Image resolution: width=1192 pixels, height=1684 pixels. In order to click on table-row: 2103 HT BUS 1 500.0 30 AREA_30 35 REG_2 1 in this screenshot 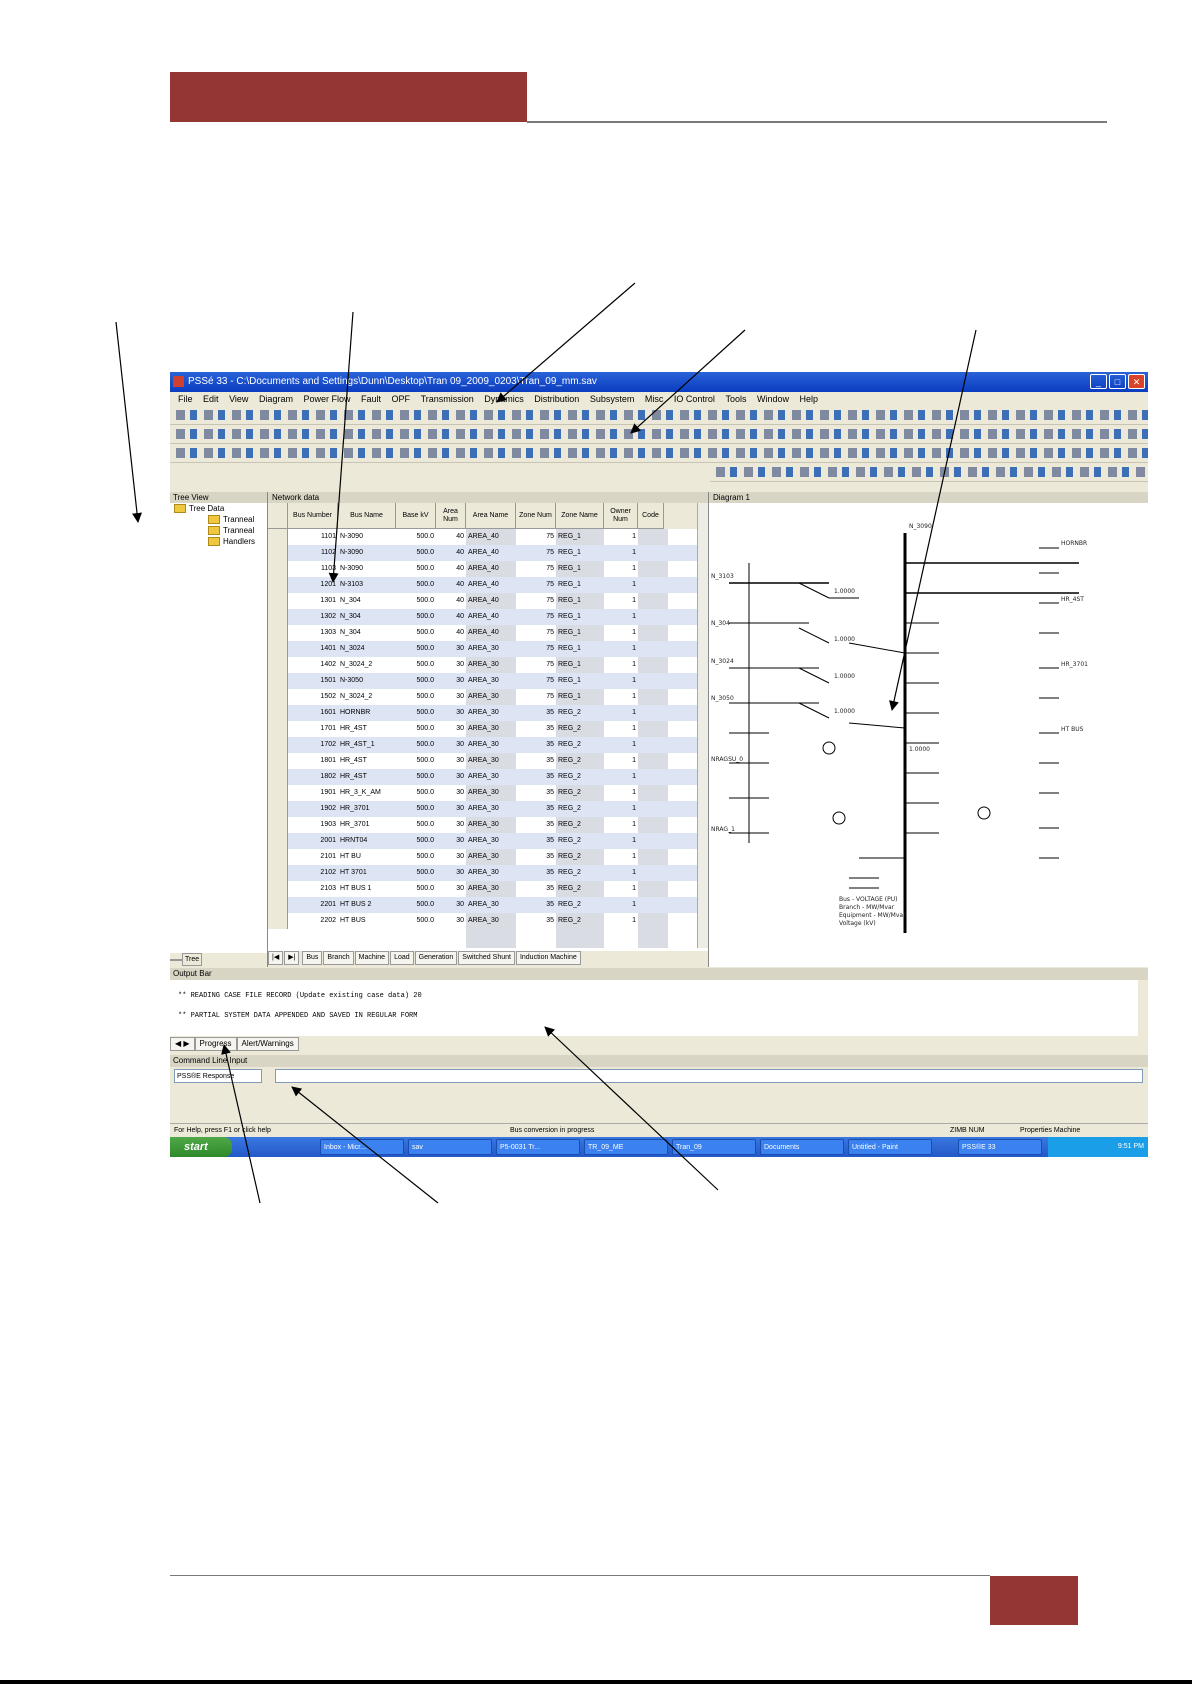, I will do `click(483, 889)`.